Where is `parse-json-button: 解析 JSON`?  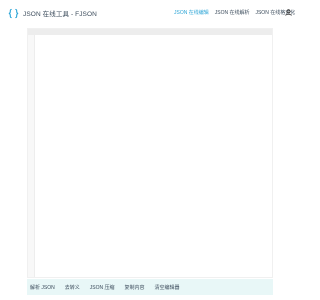 parse-json-button: 解析 JSON is located at coordinates (42, 287).